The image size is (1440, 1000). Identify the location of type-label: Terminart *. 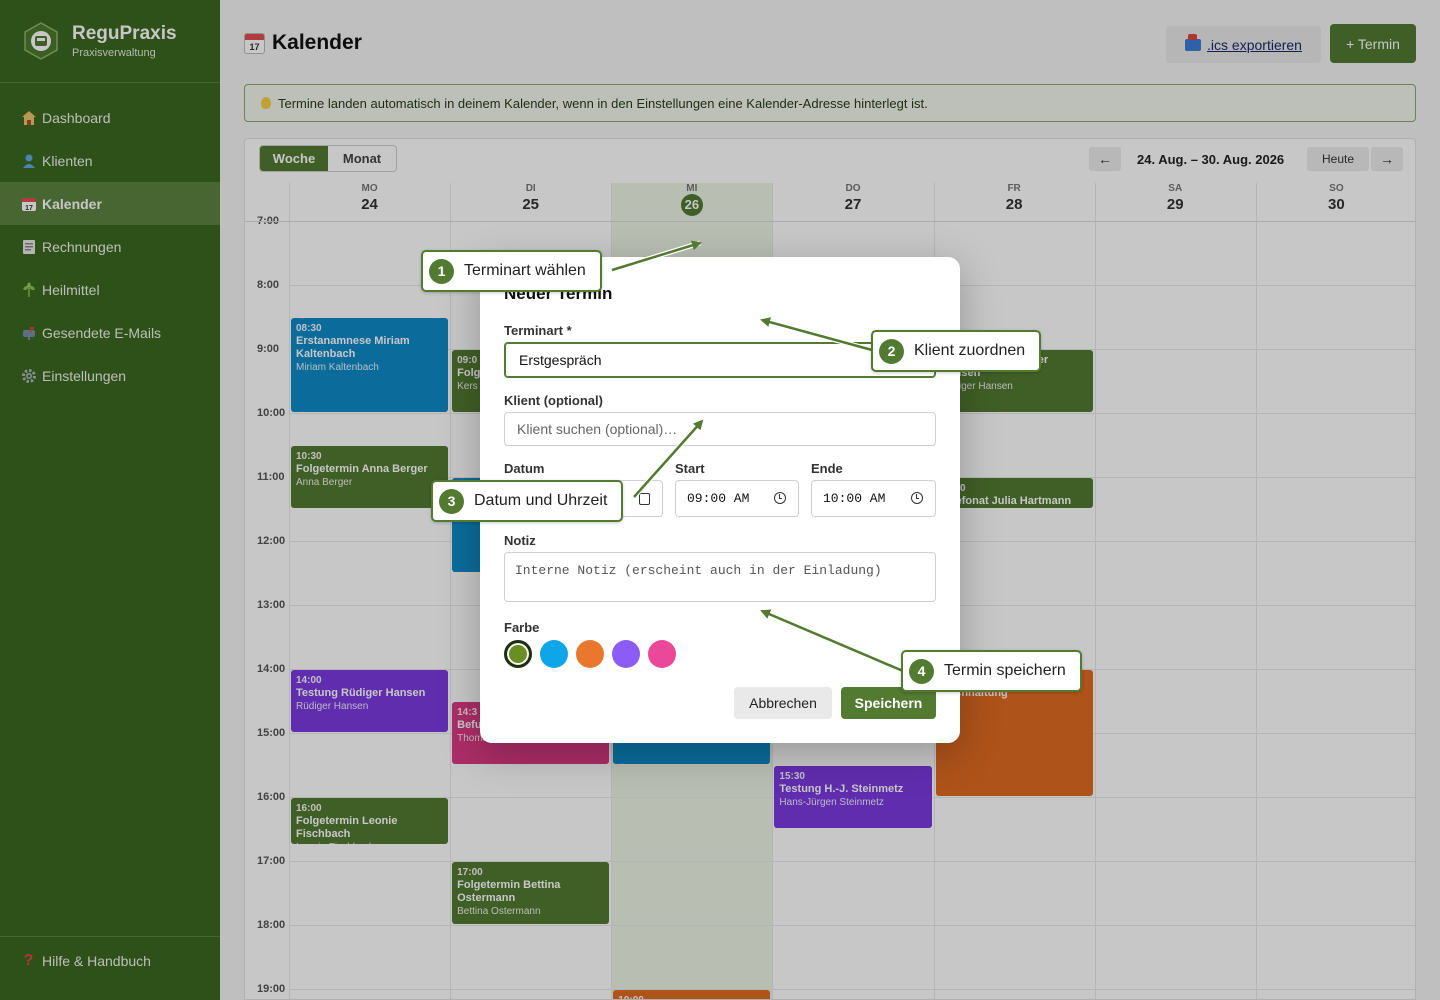
(538, 330).